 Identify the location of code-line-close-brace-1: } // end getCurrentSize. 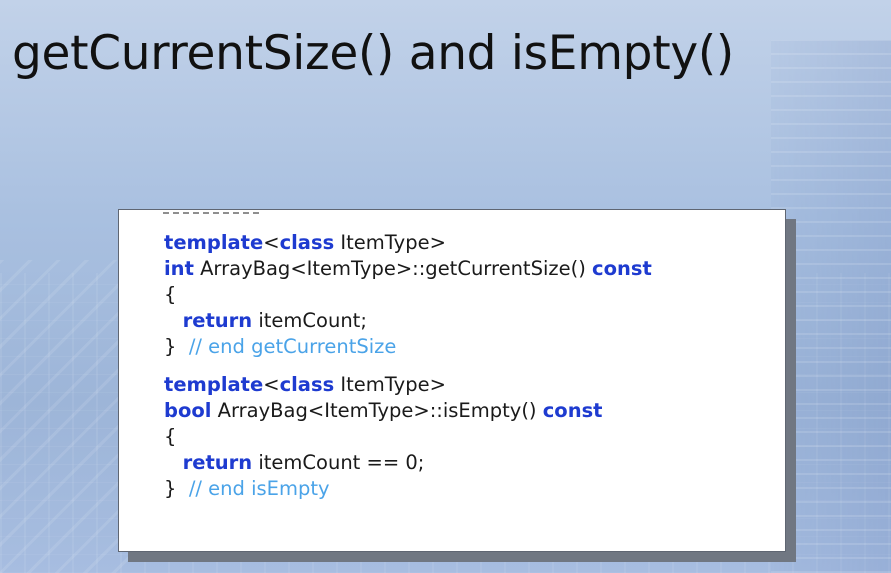
(280, 346).